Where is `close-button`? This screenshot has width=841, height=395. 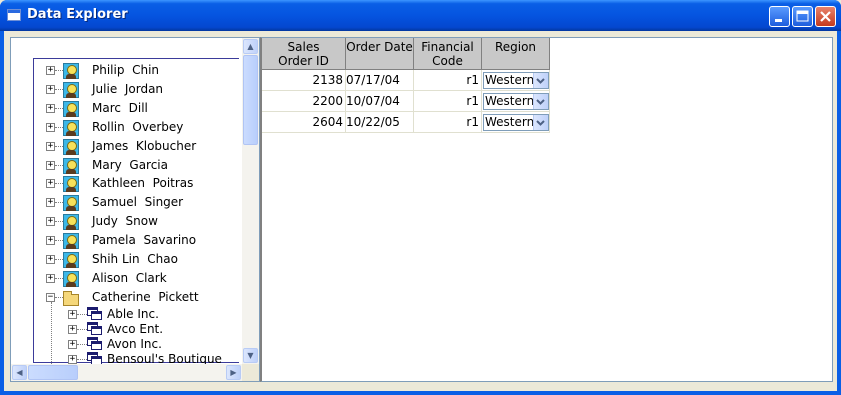
close-button is located at coordinates (825, 16).